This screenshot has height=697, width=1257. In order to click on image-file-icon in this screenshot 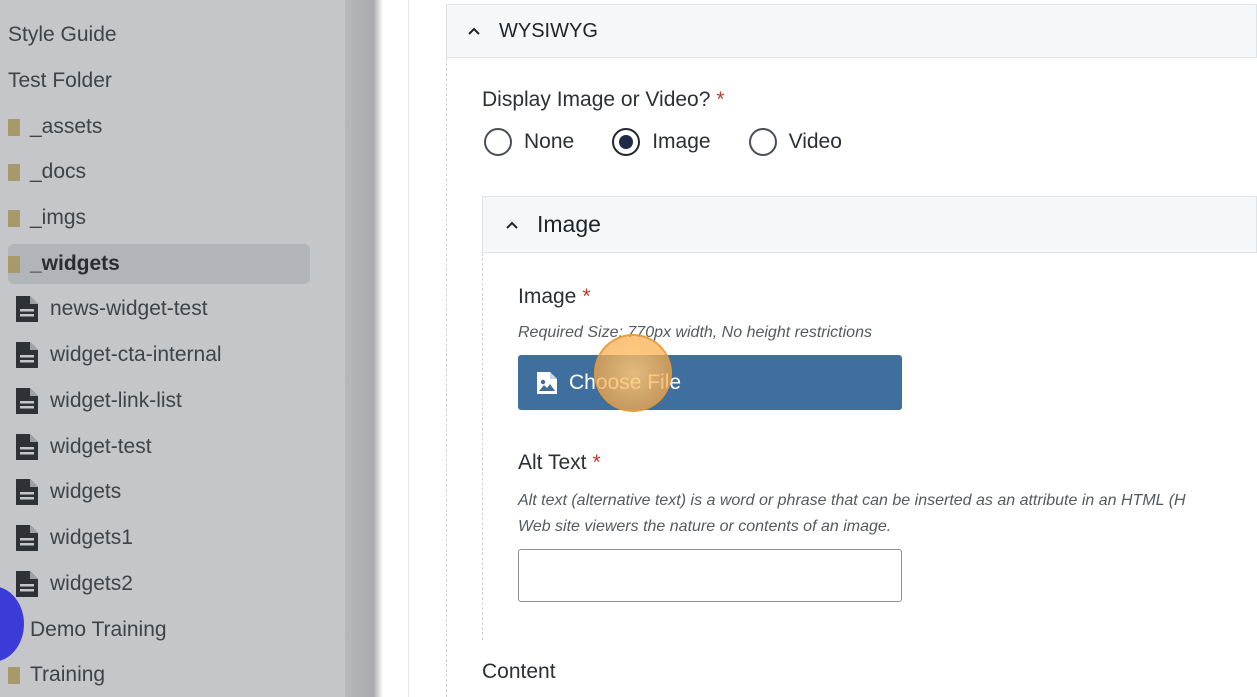, I will do `click(547, 383)`.